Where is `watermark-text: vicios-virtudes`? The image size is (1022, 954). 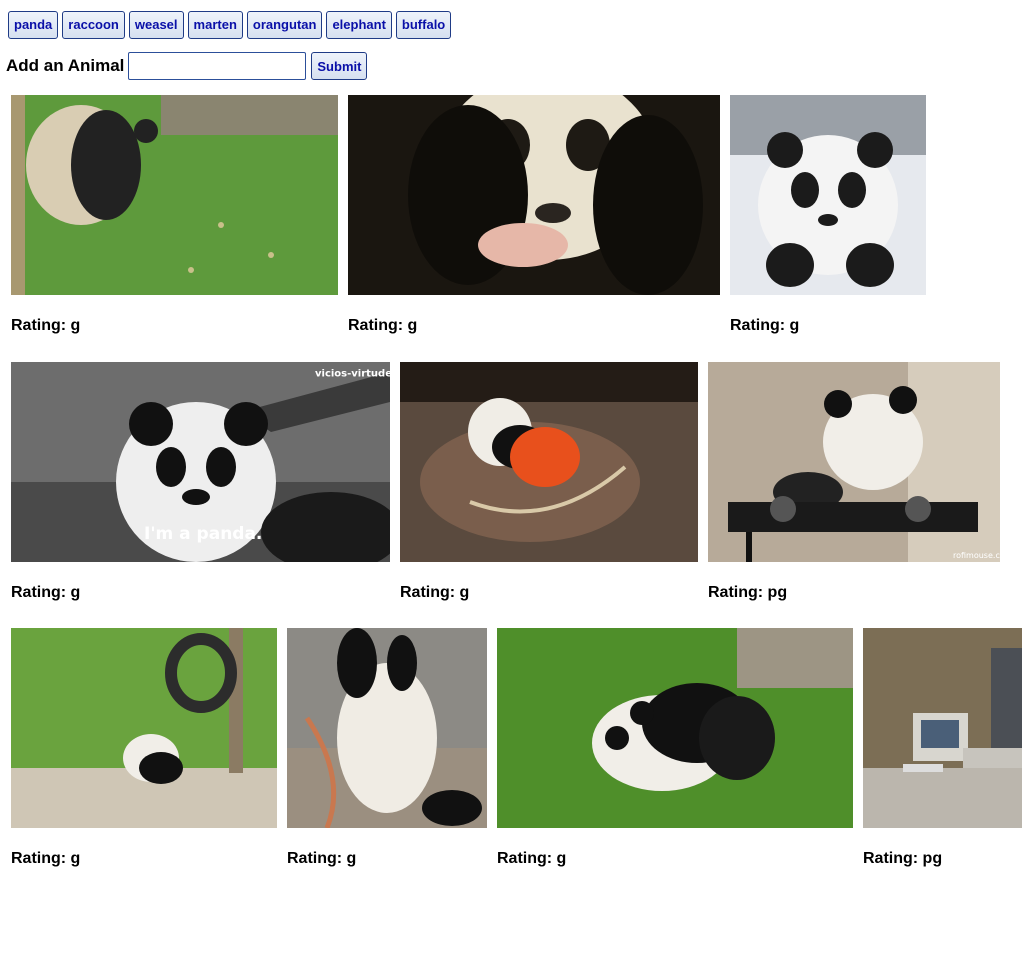 watermark-text: vicios-virtudes is located at coordinates (352, 373).